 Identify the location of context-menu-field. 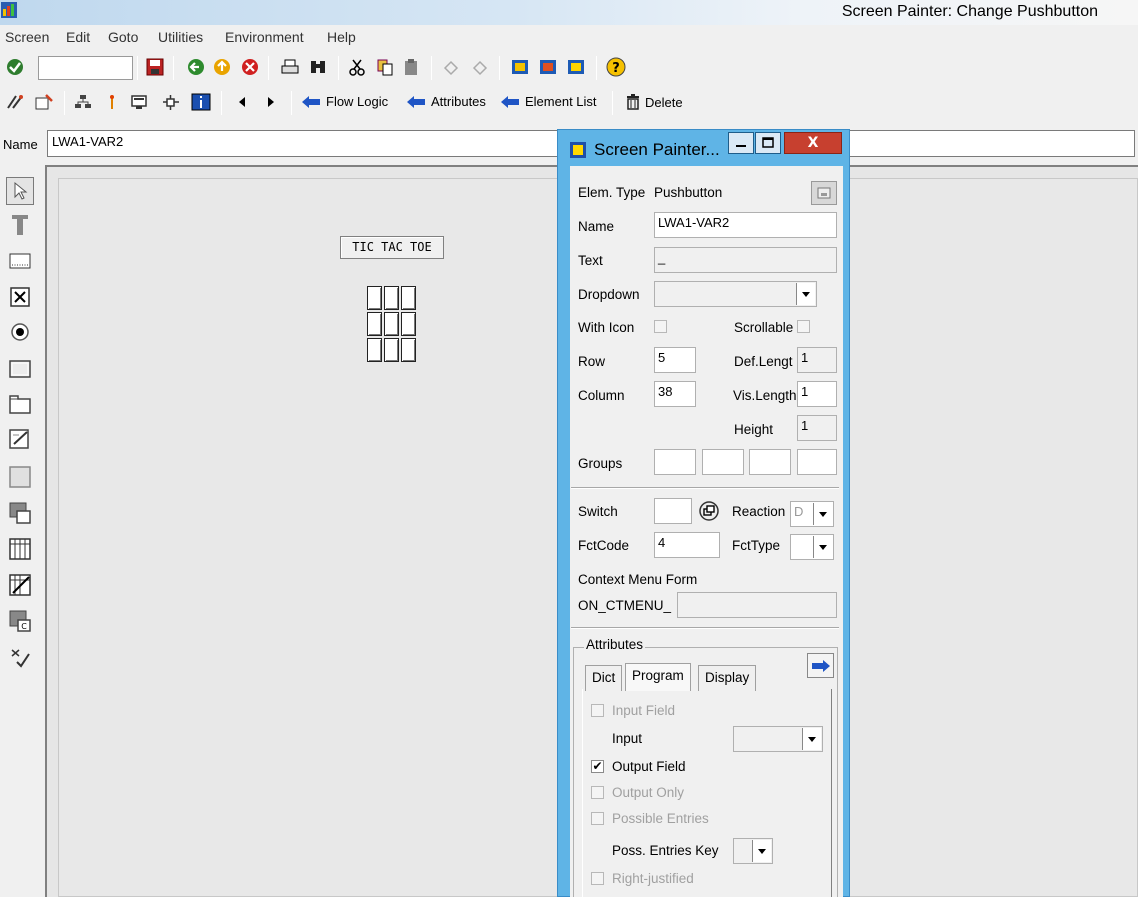
(757, 605).